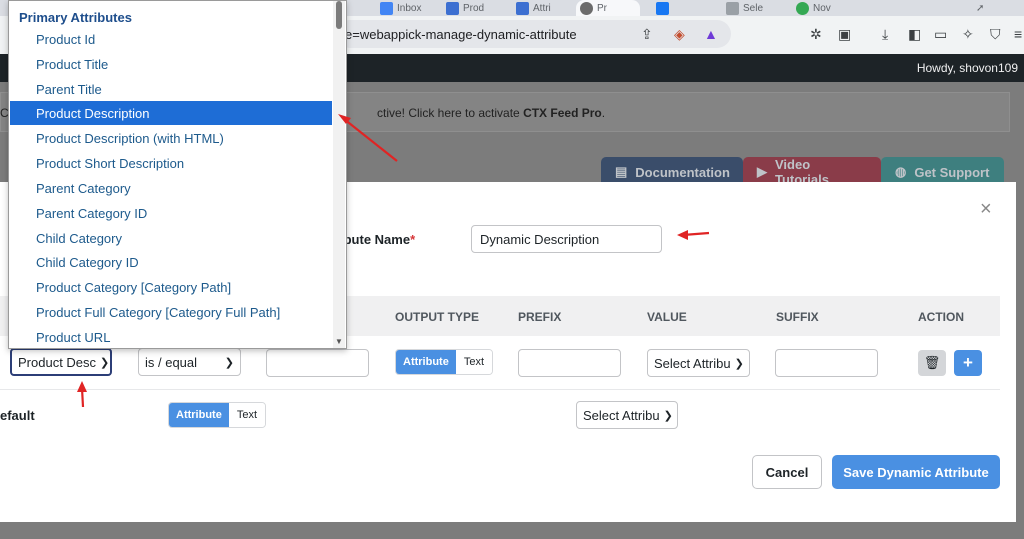 The image size is (1024, 539). What do you see at coordinates (368, 138) in the screenshot?
I see `arrow-to-highlighted-option` at bounding box center [368, 138].